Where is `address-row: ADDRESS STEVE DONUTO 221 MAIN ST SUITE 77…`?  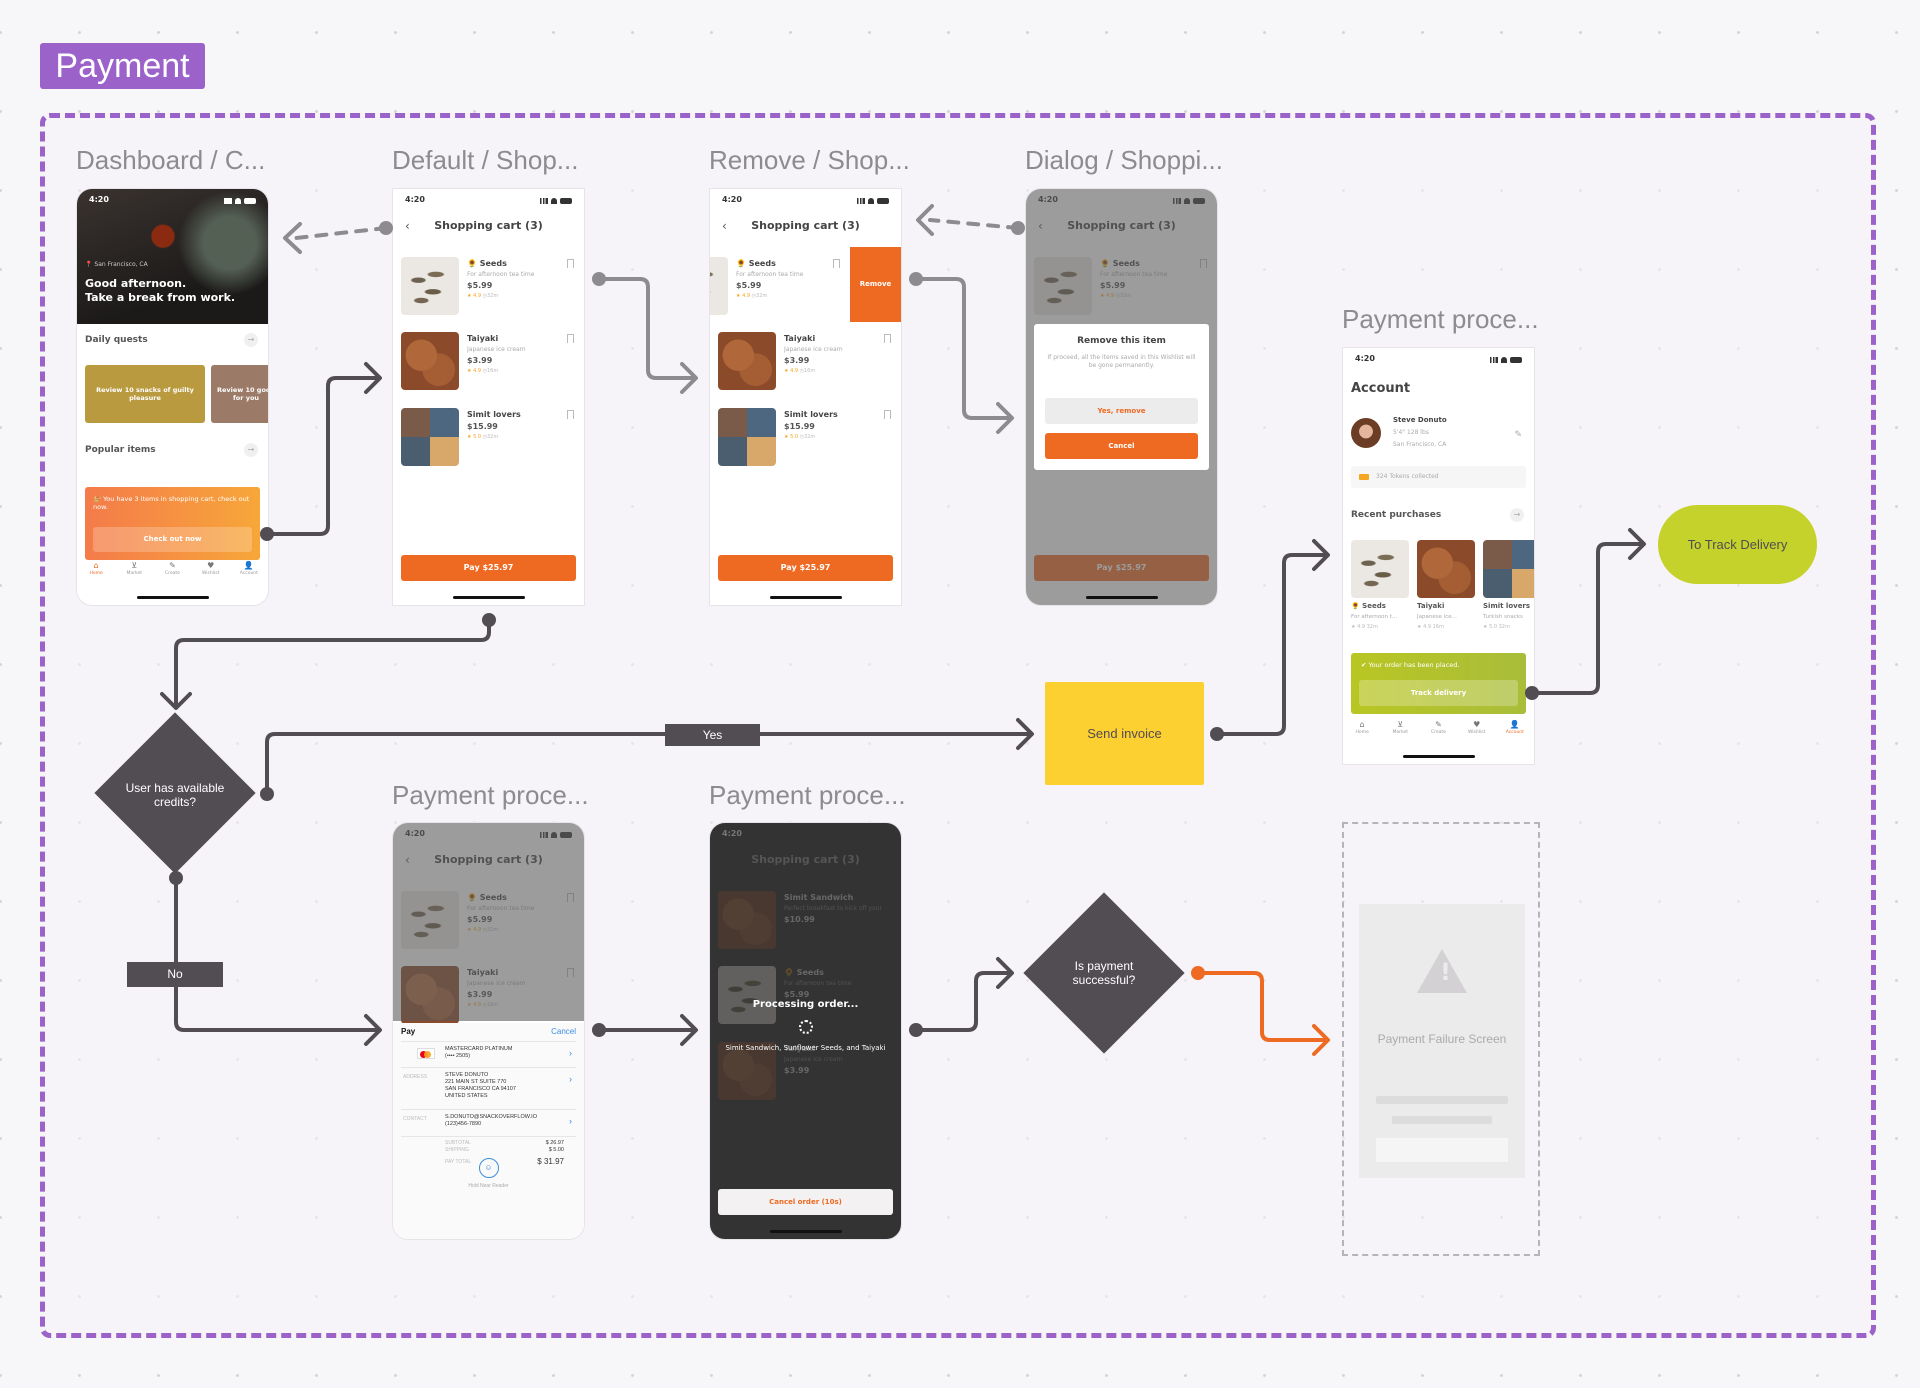 address-row: ADDRESS STEVE DONUTO 221 MAIN ST SUITE 77… is located at coordinates (488, 1087).